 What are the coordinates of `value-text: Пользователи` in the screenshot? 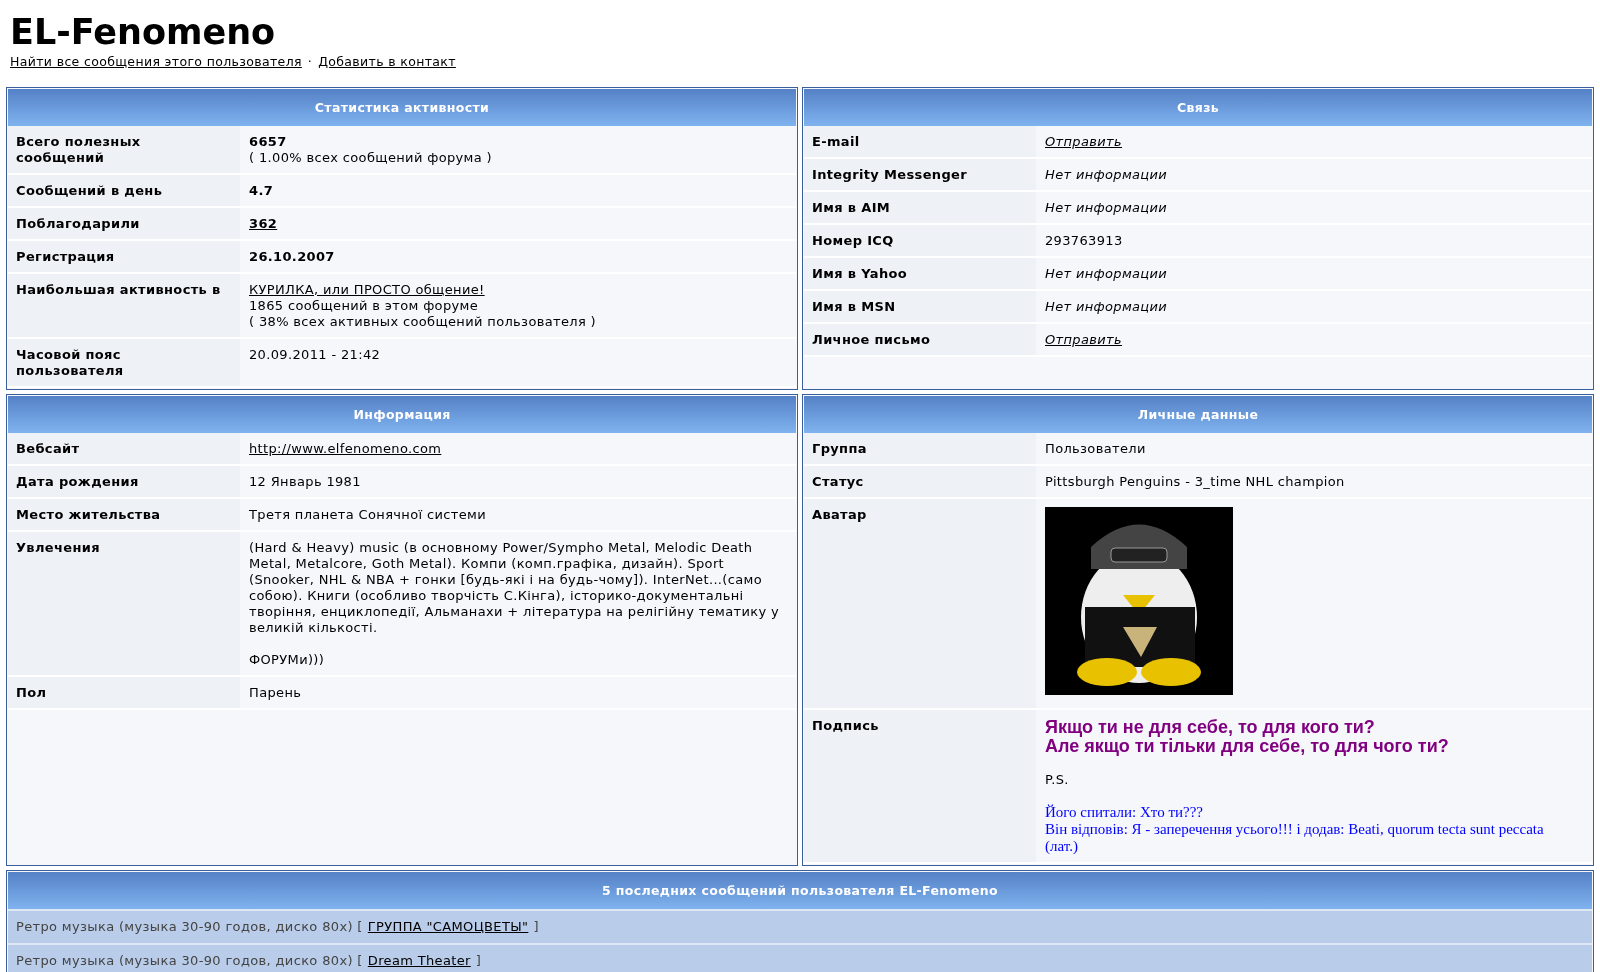 It's located at (1096, 449).